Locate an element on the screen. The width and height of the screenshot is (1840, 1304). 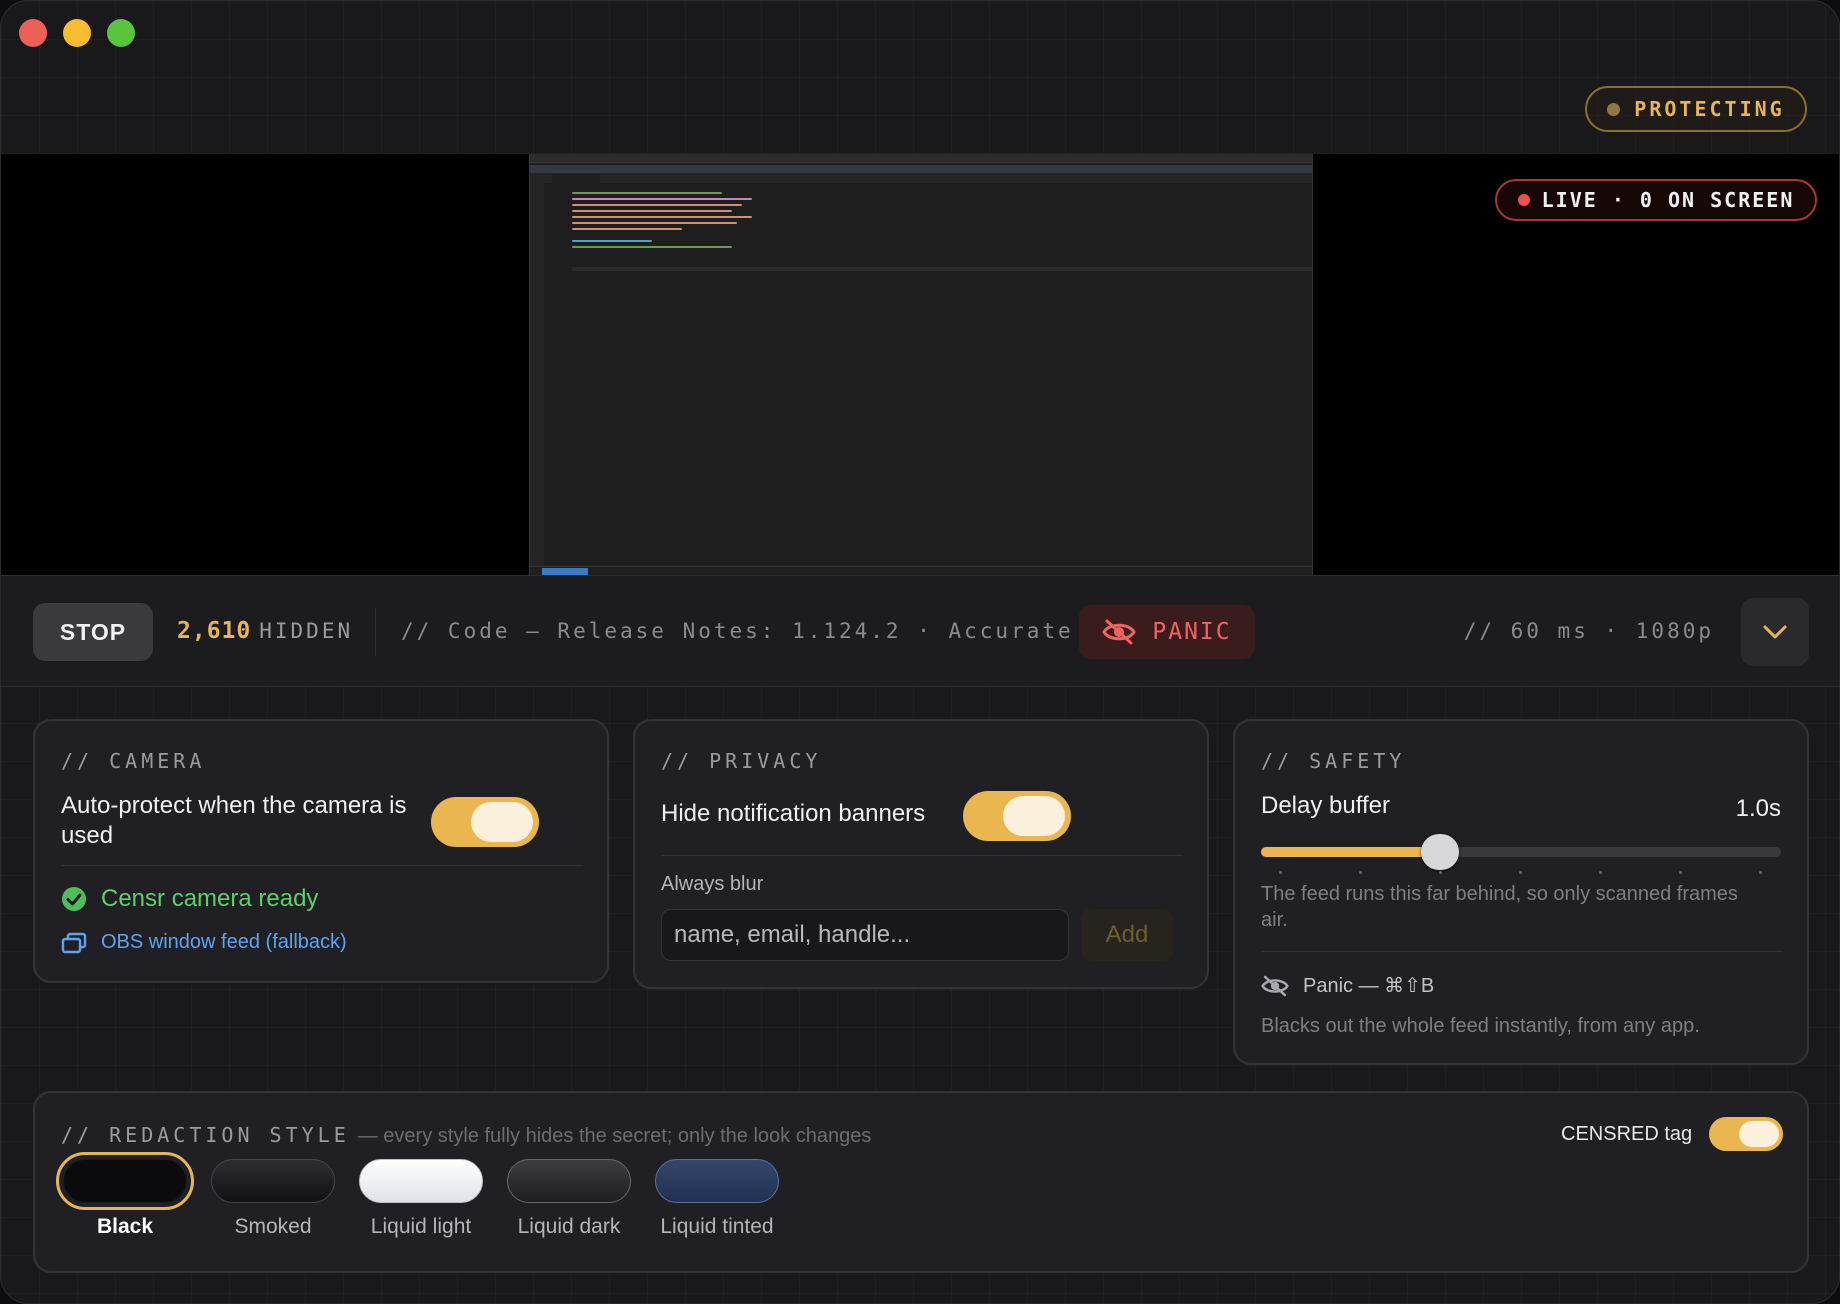
protecting-status-badge: PROTECTING is located at coordinates (1696, 109).